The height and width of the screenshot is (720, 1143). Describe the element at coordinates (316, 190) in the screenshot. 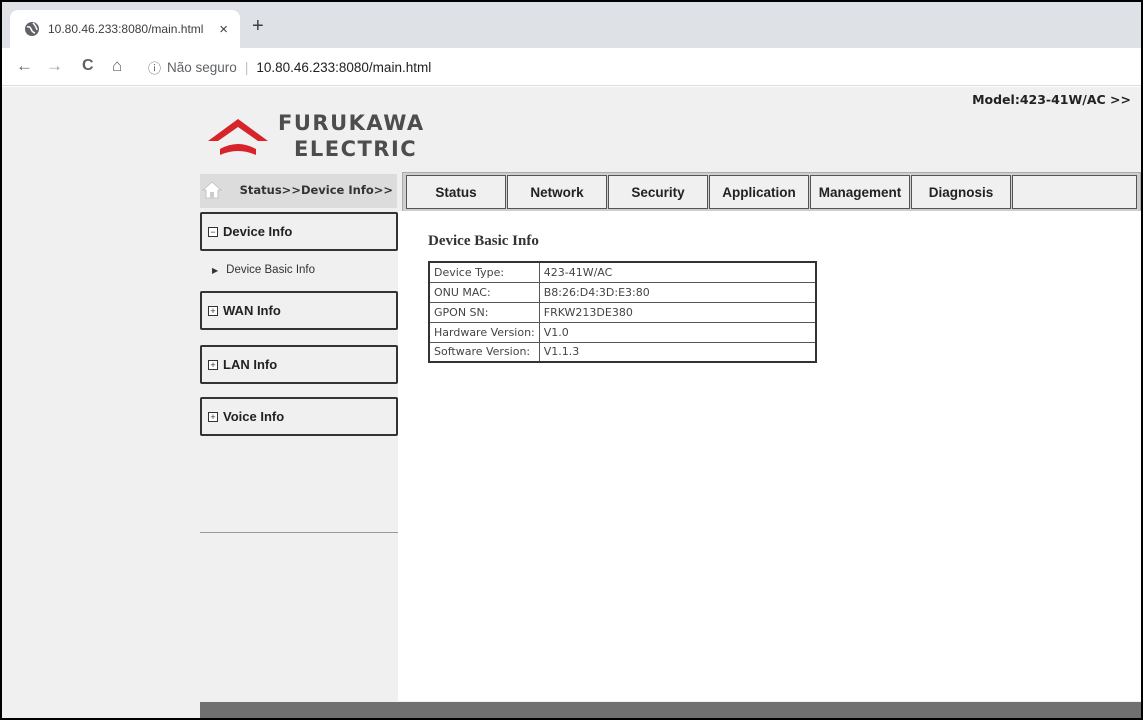

I see `breadcrumb-text: Status>>Device Info>>` at that location.